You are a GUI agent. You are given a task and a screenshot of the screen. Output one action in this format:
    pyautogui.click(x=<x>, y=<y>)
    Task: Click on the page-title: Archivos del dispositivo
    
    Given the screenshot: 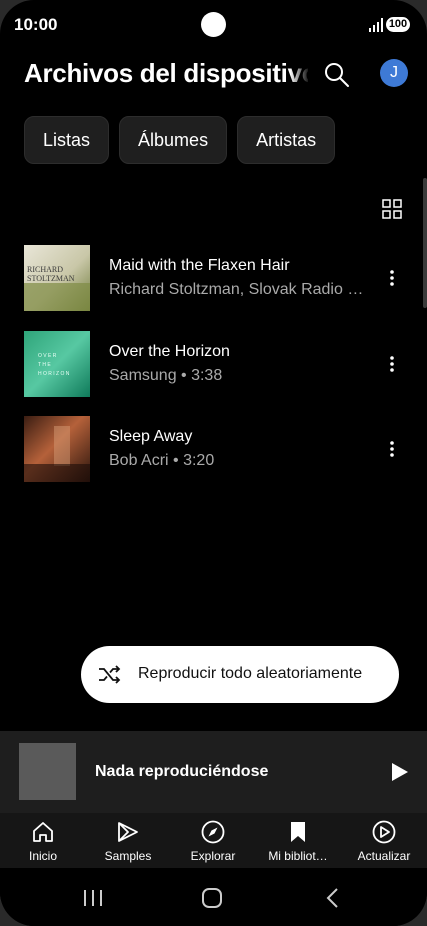 What is the action you would take?
    pyautogui.click(x=166, y=73)
    